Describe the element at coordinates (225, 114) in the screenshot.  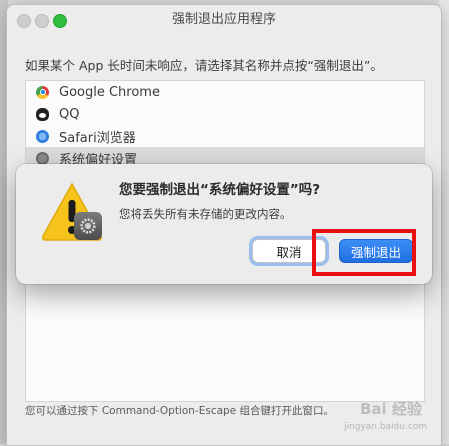
I see `app-item-qq: QQ` at that location.